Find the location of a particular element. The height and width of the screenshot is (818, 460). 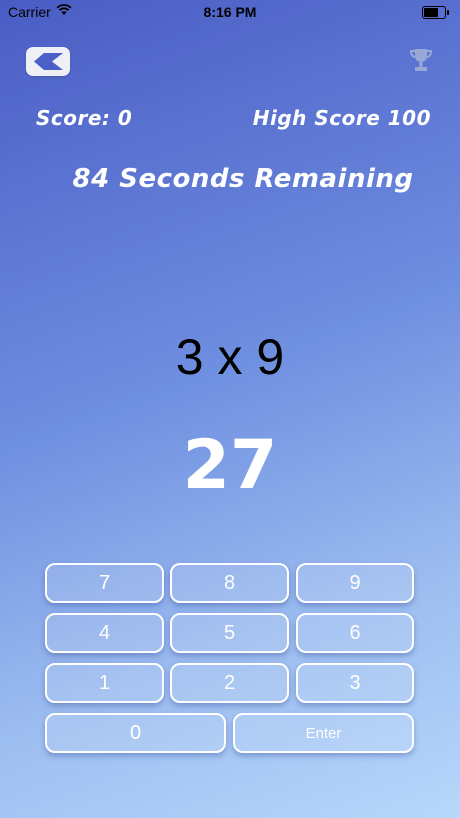

key-6: 6 is located at coordinates (355, 633).